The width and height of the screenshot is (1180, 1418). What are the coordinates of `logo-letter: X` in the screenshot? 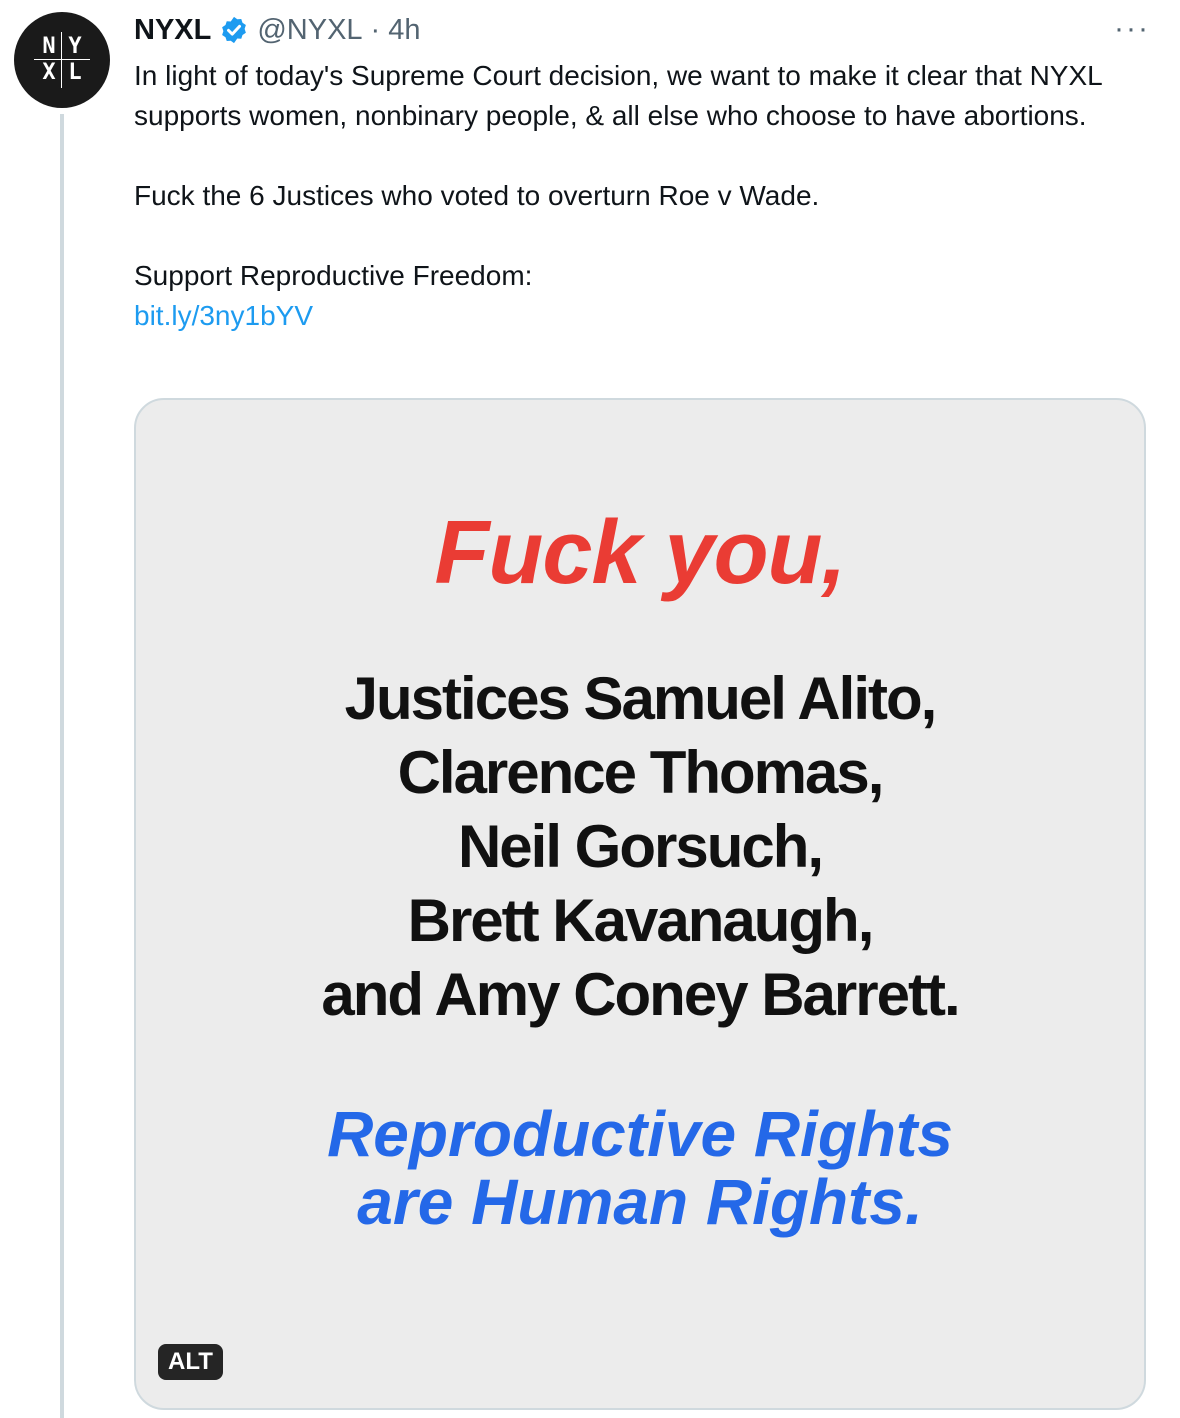 It's located at (49, 72).